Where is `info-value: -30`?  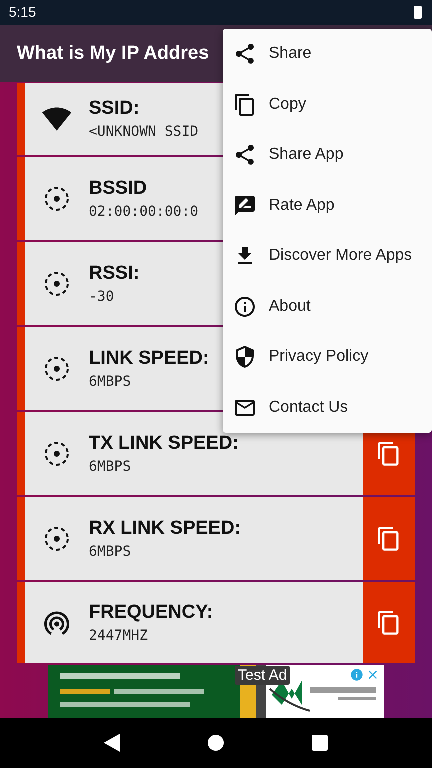
info-value: -30 is located at coordinates (102, 296).